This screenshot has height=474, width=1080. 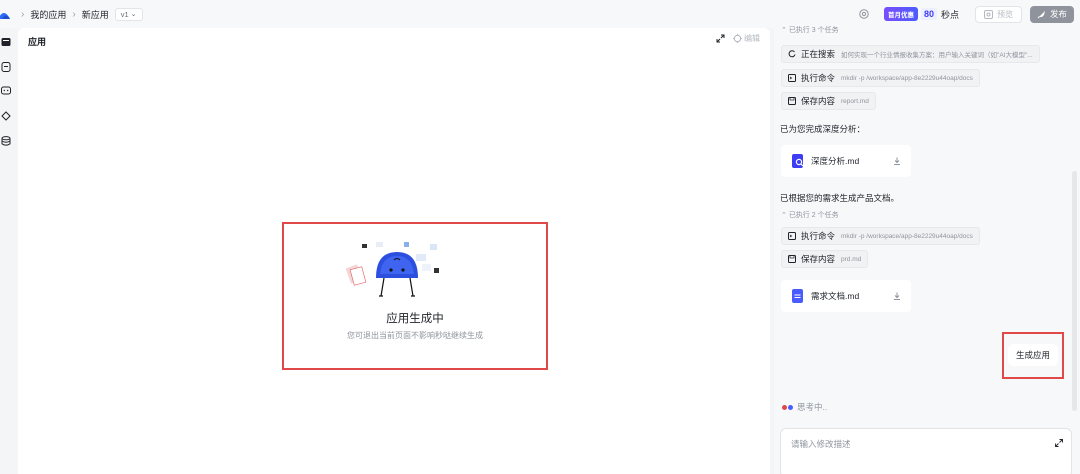 What do you see at coordinates (79, 14) in the screenshot?
I see `breadcrumb: › 我的应用 › 新应用 v1 ⌄` at bounding box center [79, 14].